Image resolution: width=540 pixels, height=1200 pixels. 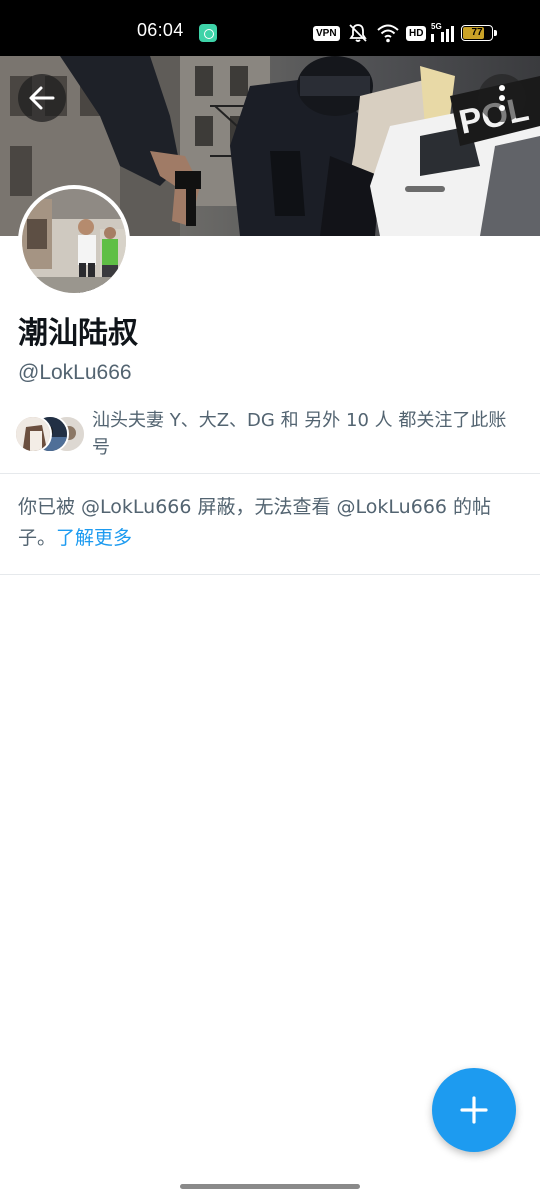 I want to click on plus-icon, so click(x=474, y=1110).